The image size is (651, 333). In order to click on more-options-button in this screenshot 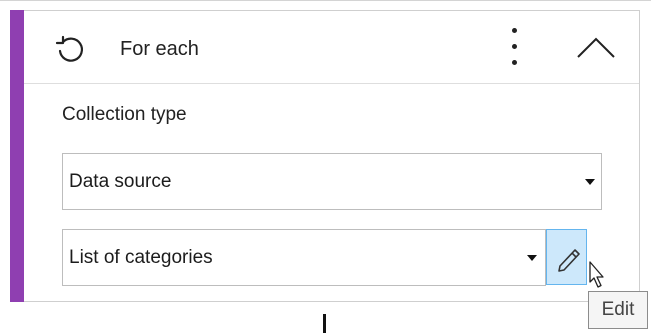, I will do `click(514, 47)`.